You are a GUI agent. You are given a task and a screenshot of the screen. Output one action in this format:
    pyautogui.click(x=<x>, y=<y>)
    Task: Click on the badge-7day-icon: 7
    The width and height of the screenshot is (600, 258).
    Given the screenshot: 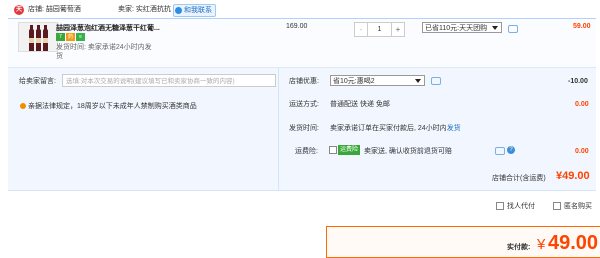 What is the action you would take?
    pyautogui.click(x=60, y=37)
    